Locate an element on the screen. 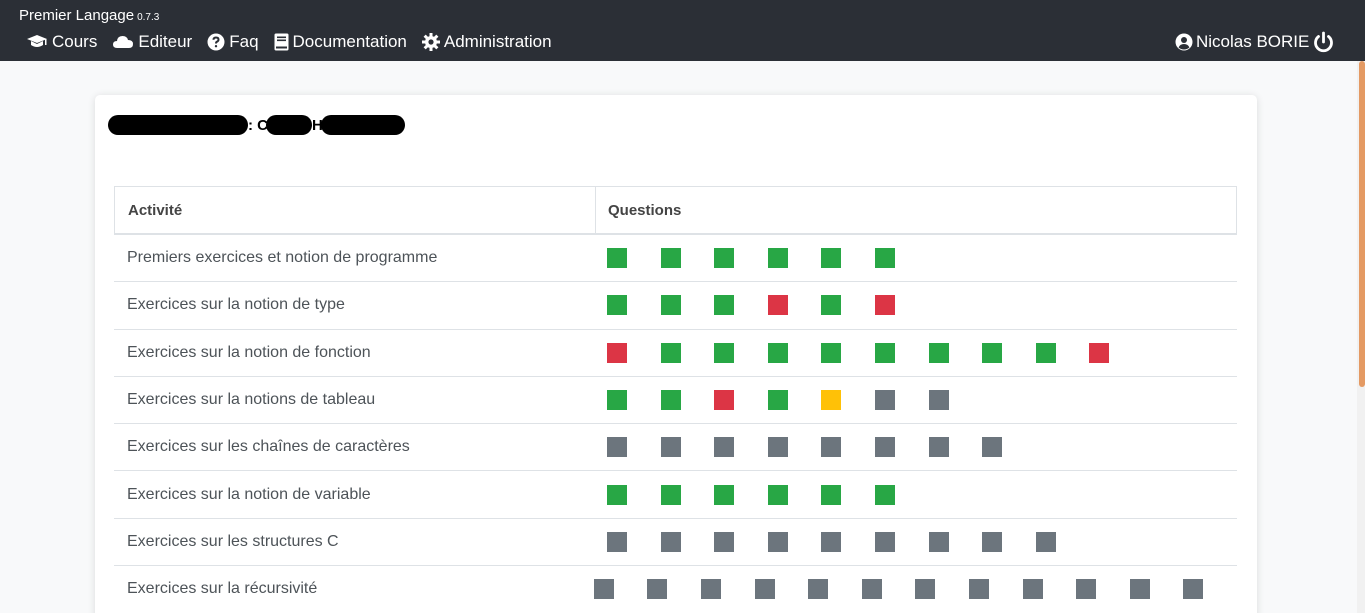 The image size is (1365, 613). graduation-cap-icon is located at coordinates (37, 41).